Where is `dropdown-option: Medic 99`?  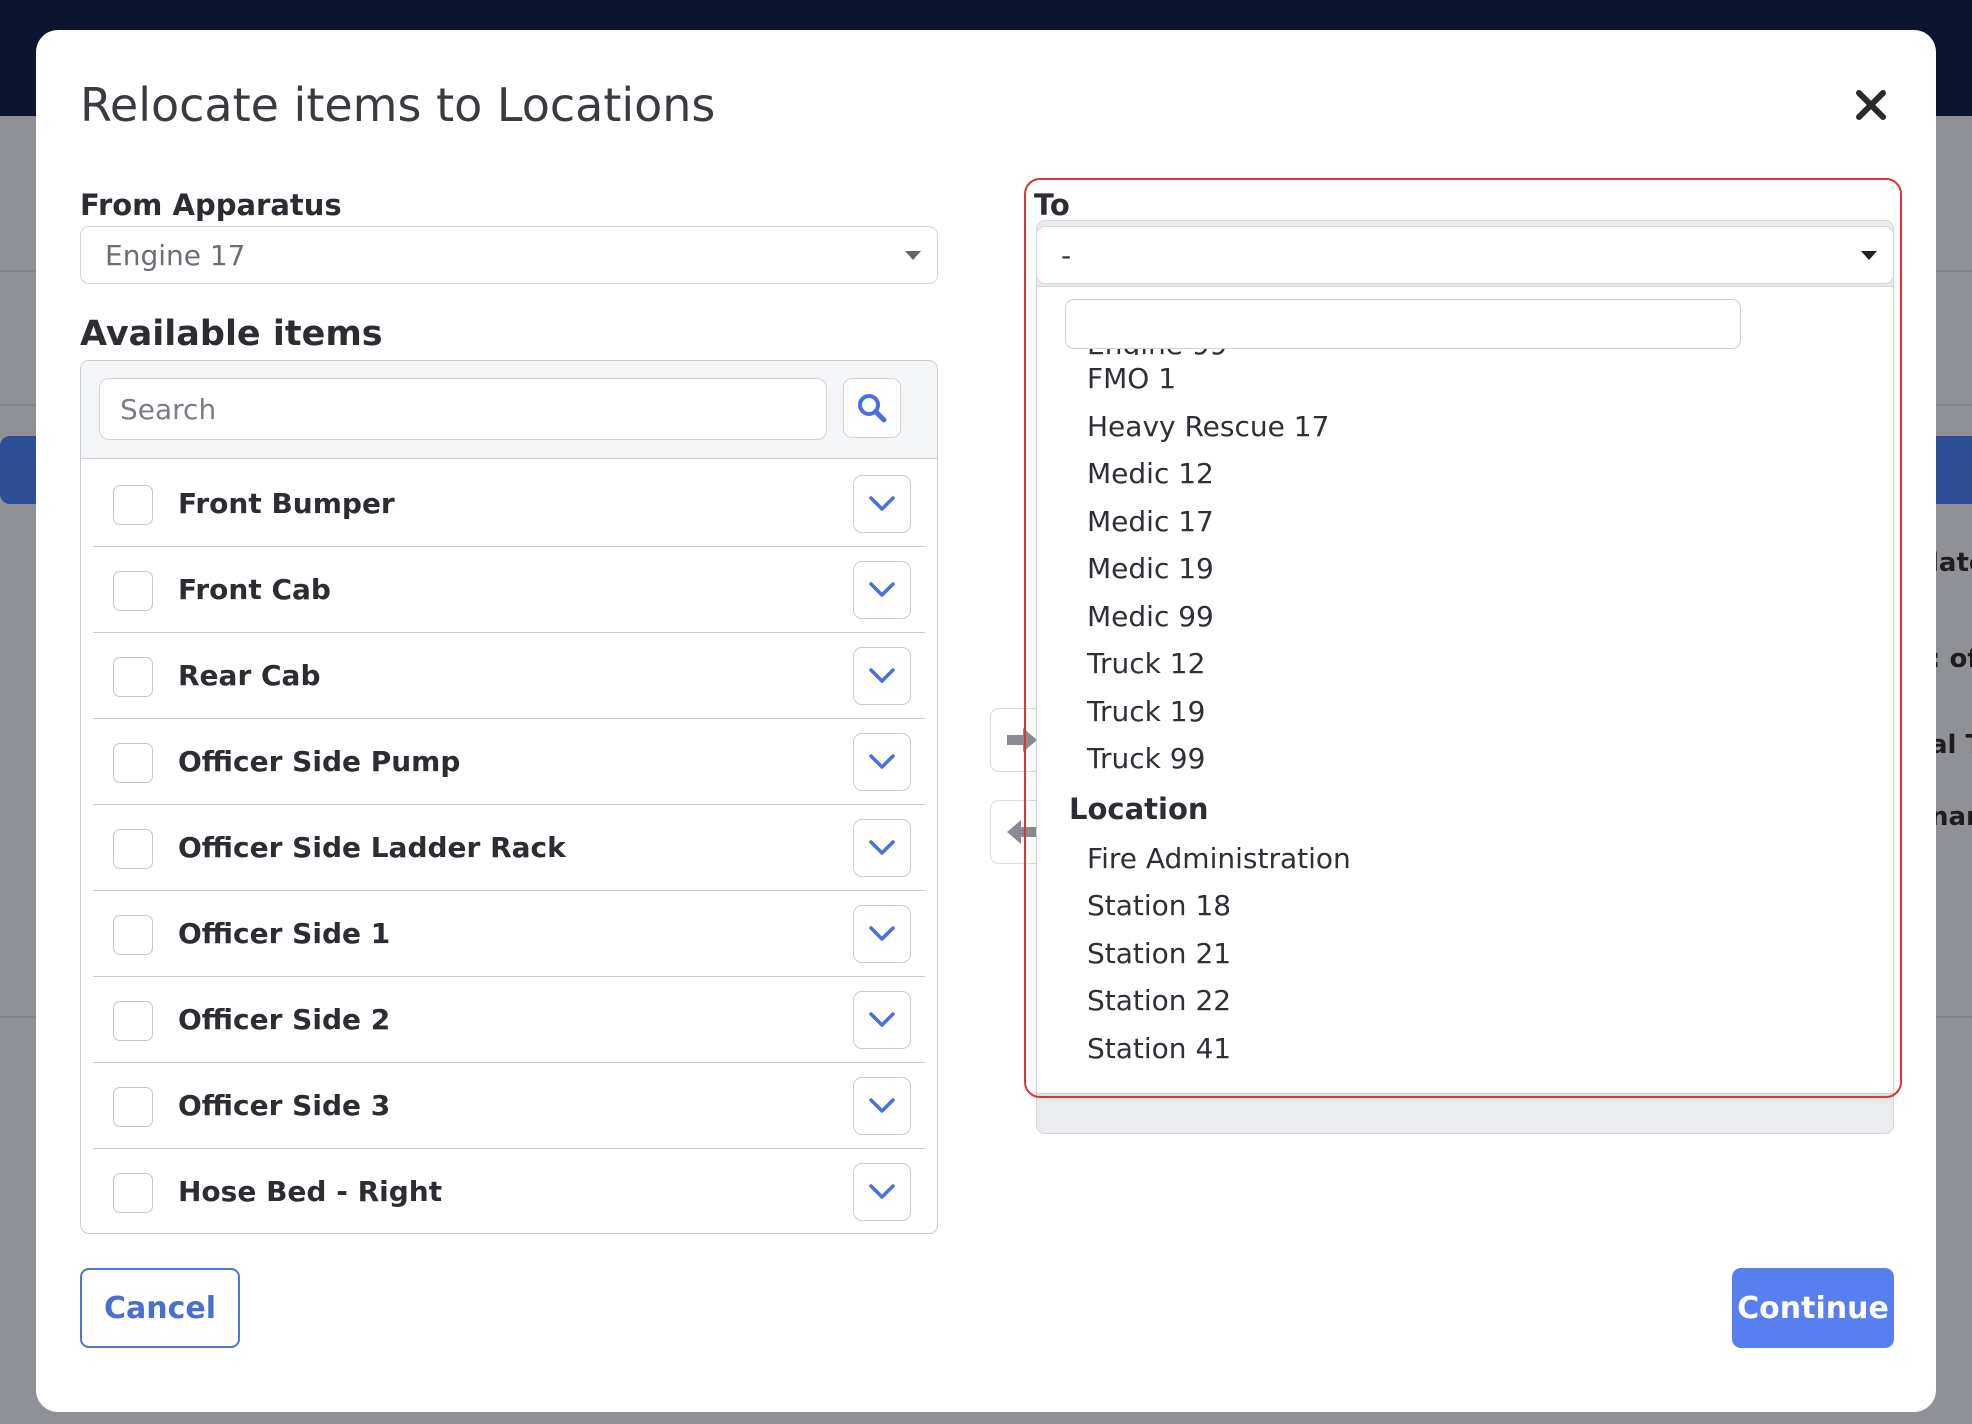
dropdown-option: Medic 99 is located at coordinates (1465, 617).